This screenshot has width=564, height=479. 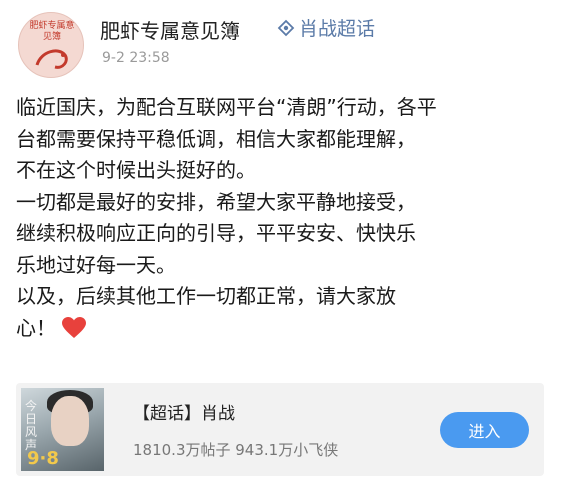 I want to click on super-topic-icon, so click(x=286, y=27).